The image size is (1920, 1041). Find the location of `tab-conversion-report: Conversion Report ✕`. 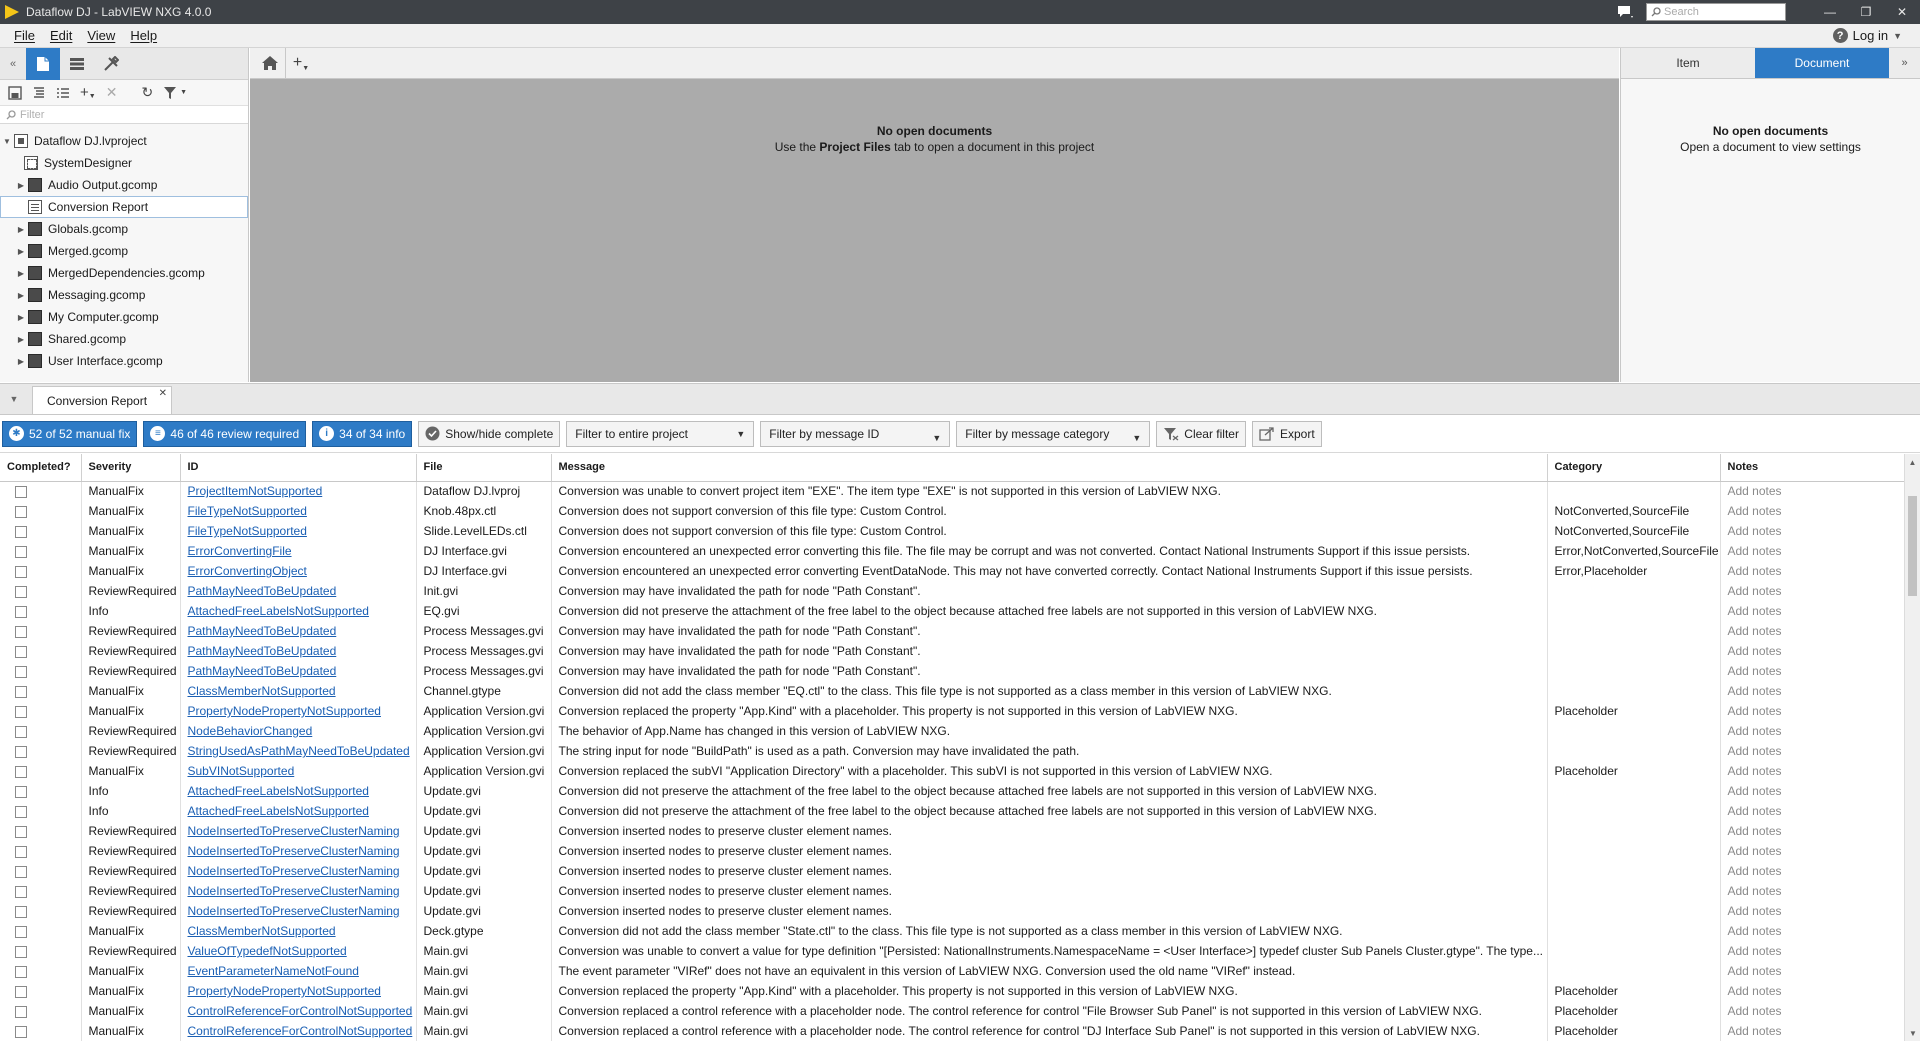

tab-conversion-report: Conversion Report ✕ is located at coordinates (102, 400).